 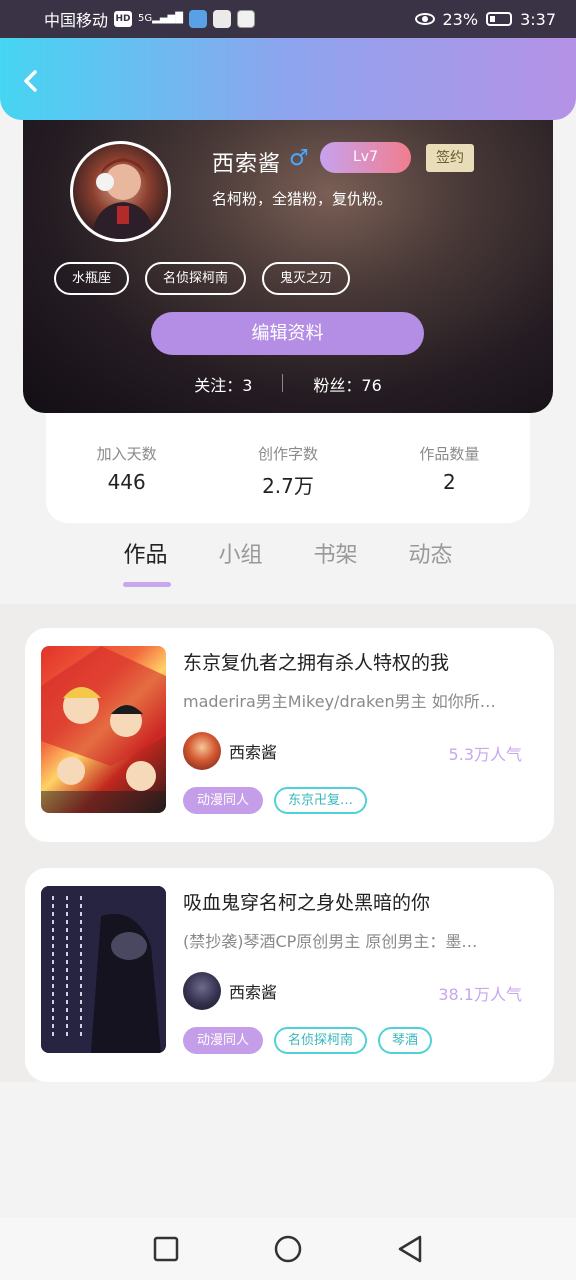 I want to click on work-tags: 动漫同人 名侦探柯南 琴酒, so click(x=308, y=1040).